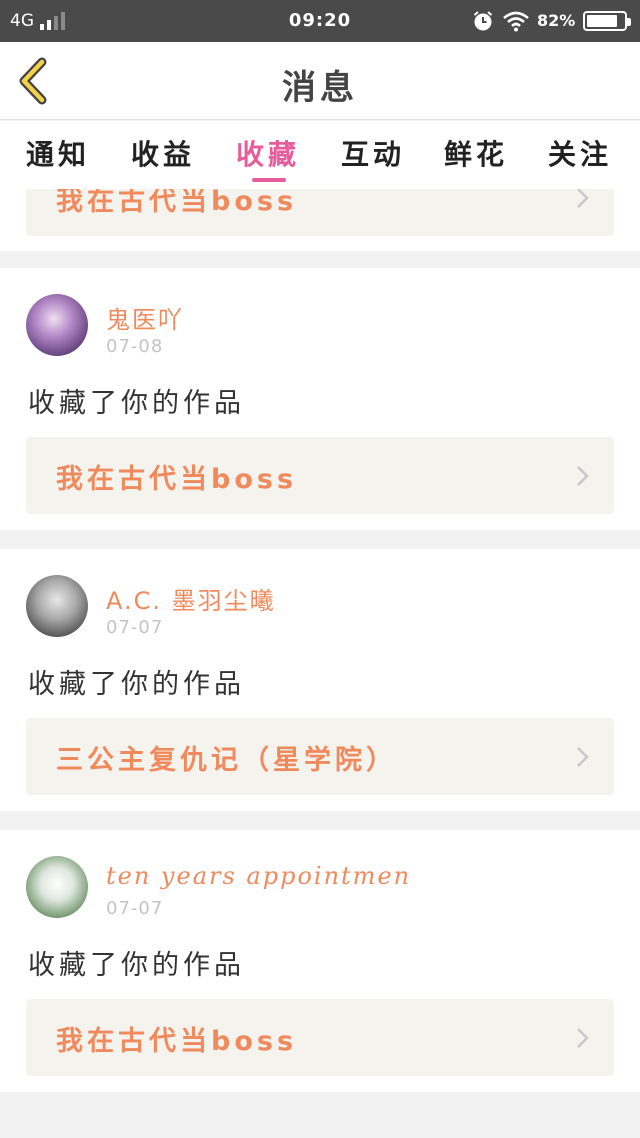 This screenshot has width=640, height=1138. What do you see at coordinates (258, 876) in the screenshot?
I see `username: ten years appointmen` at bounding box center [258, 876].